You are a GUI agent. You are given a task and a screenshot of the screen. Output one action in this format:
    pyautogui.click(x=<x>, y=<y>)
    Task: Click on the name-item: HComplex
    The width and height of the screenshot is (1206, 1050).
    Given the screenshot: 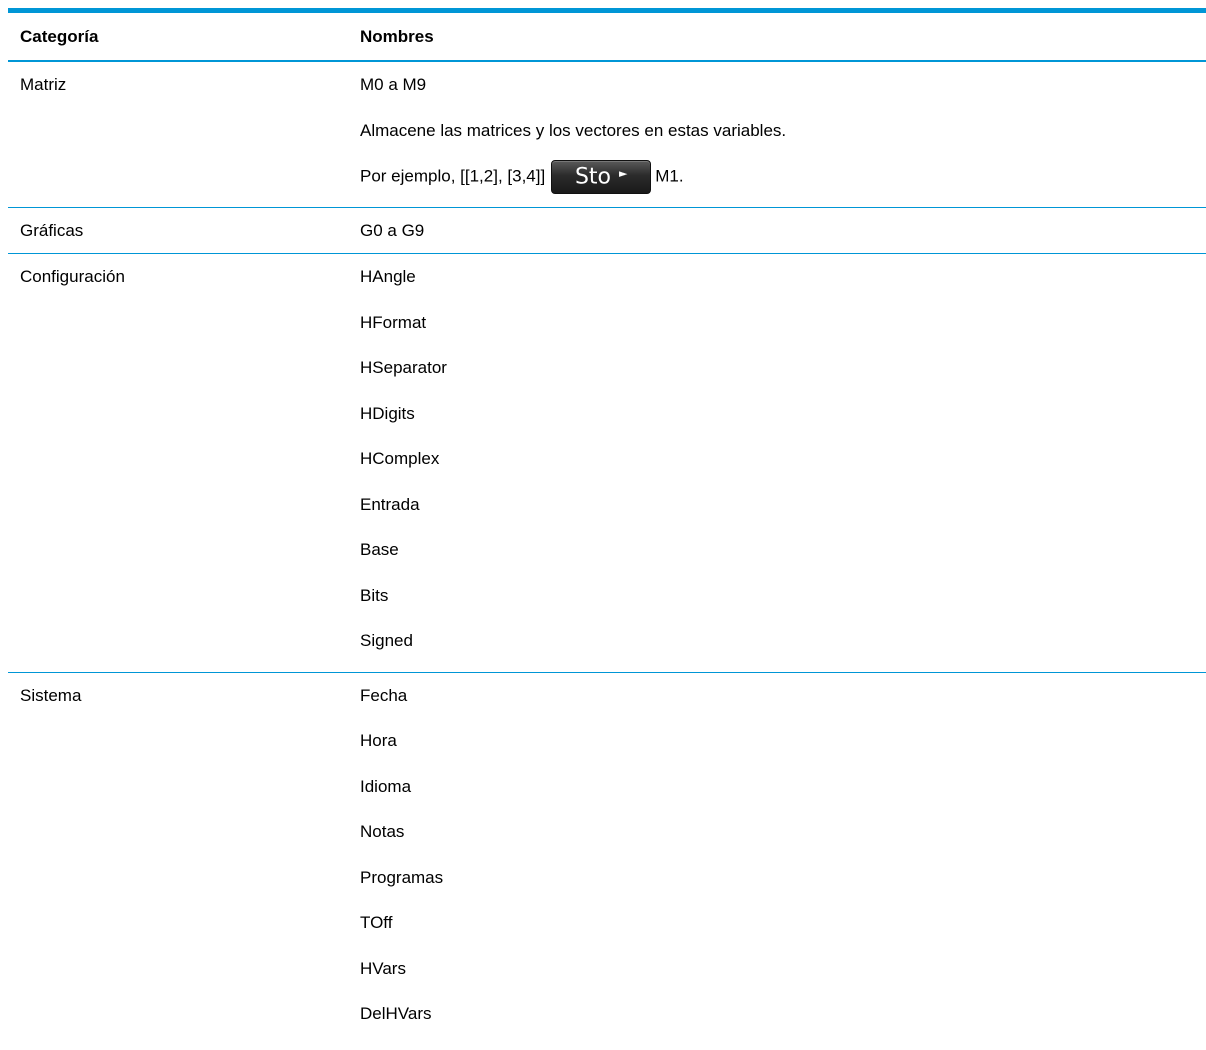 What is the action you would take?
    pyautogui.click(x=400, y=458)
    